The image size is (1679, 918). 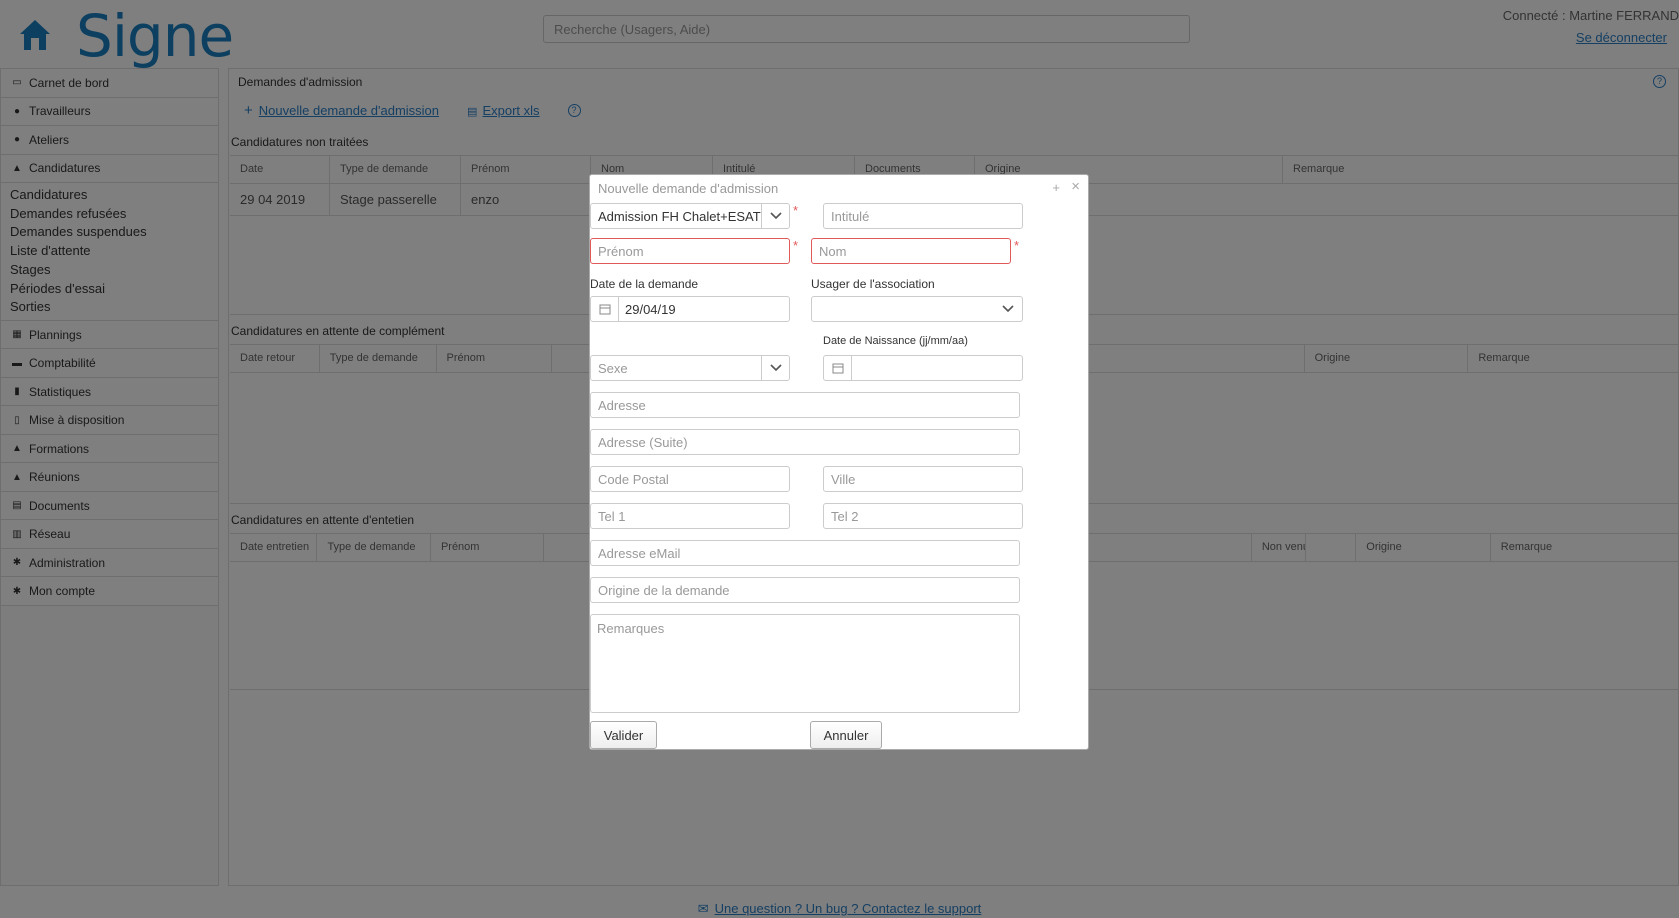 What do you see at coordinates (679, 216) in the screenshot?
I see `request-type-value: Admission FH Chalet+ESAT` at bounding box center [679, 216].